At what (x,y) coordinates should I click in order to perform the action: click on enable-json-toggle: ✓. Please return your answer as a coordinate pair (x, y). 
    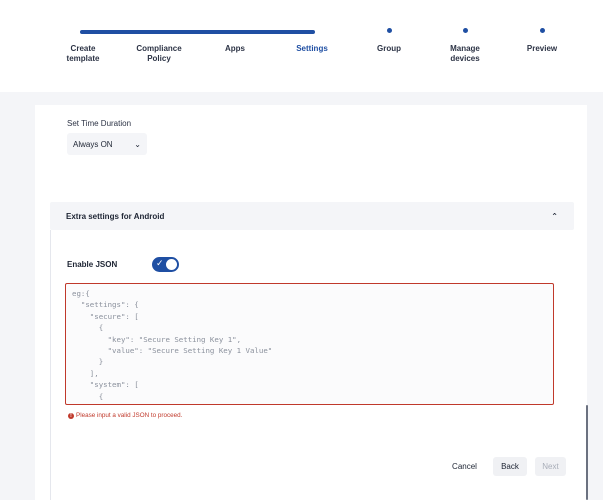
    Looking at the image, I should click on (165, 264).